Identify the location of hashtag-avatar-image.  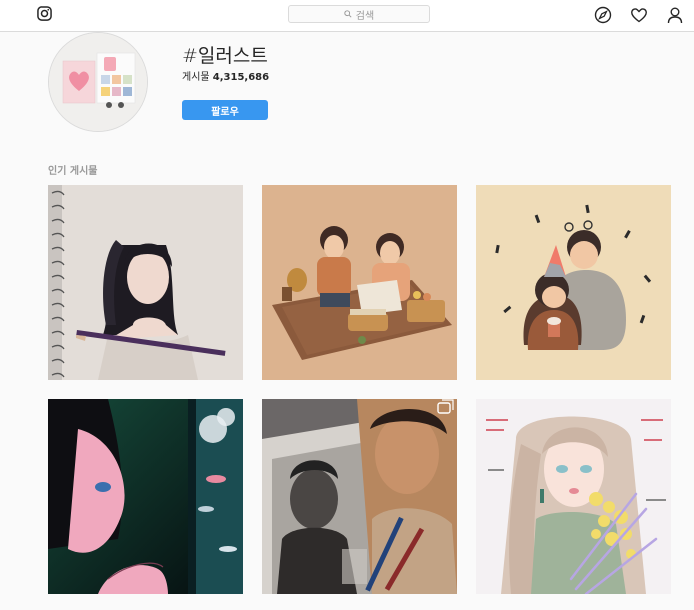
(98, 82).